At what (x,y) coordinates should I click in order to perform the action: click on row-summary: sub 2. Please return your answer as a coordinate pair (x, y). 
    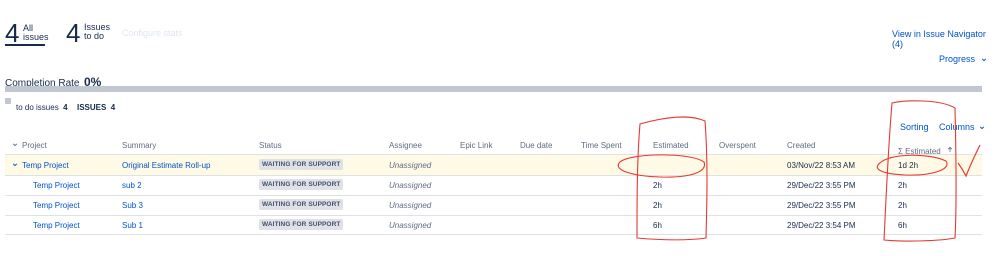
    Looking at the image, I should click on (132, 185).